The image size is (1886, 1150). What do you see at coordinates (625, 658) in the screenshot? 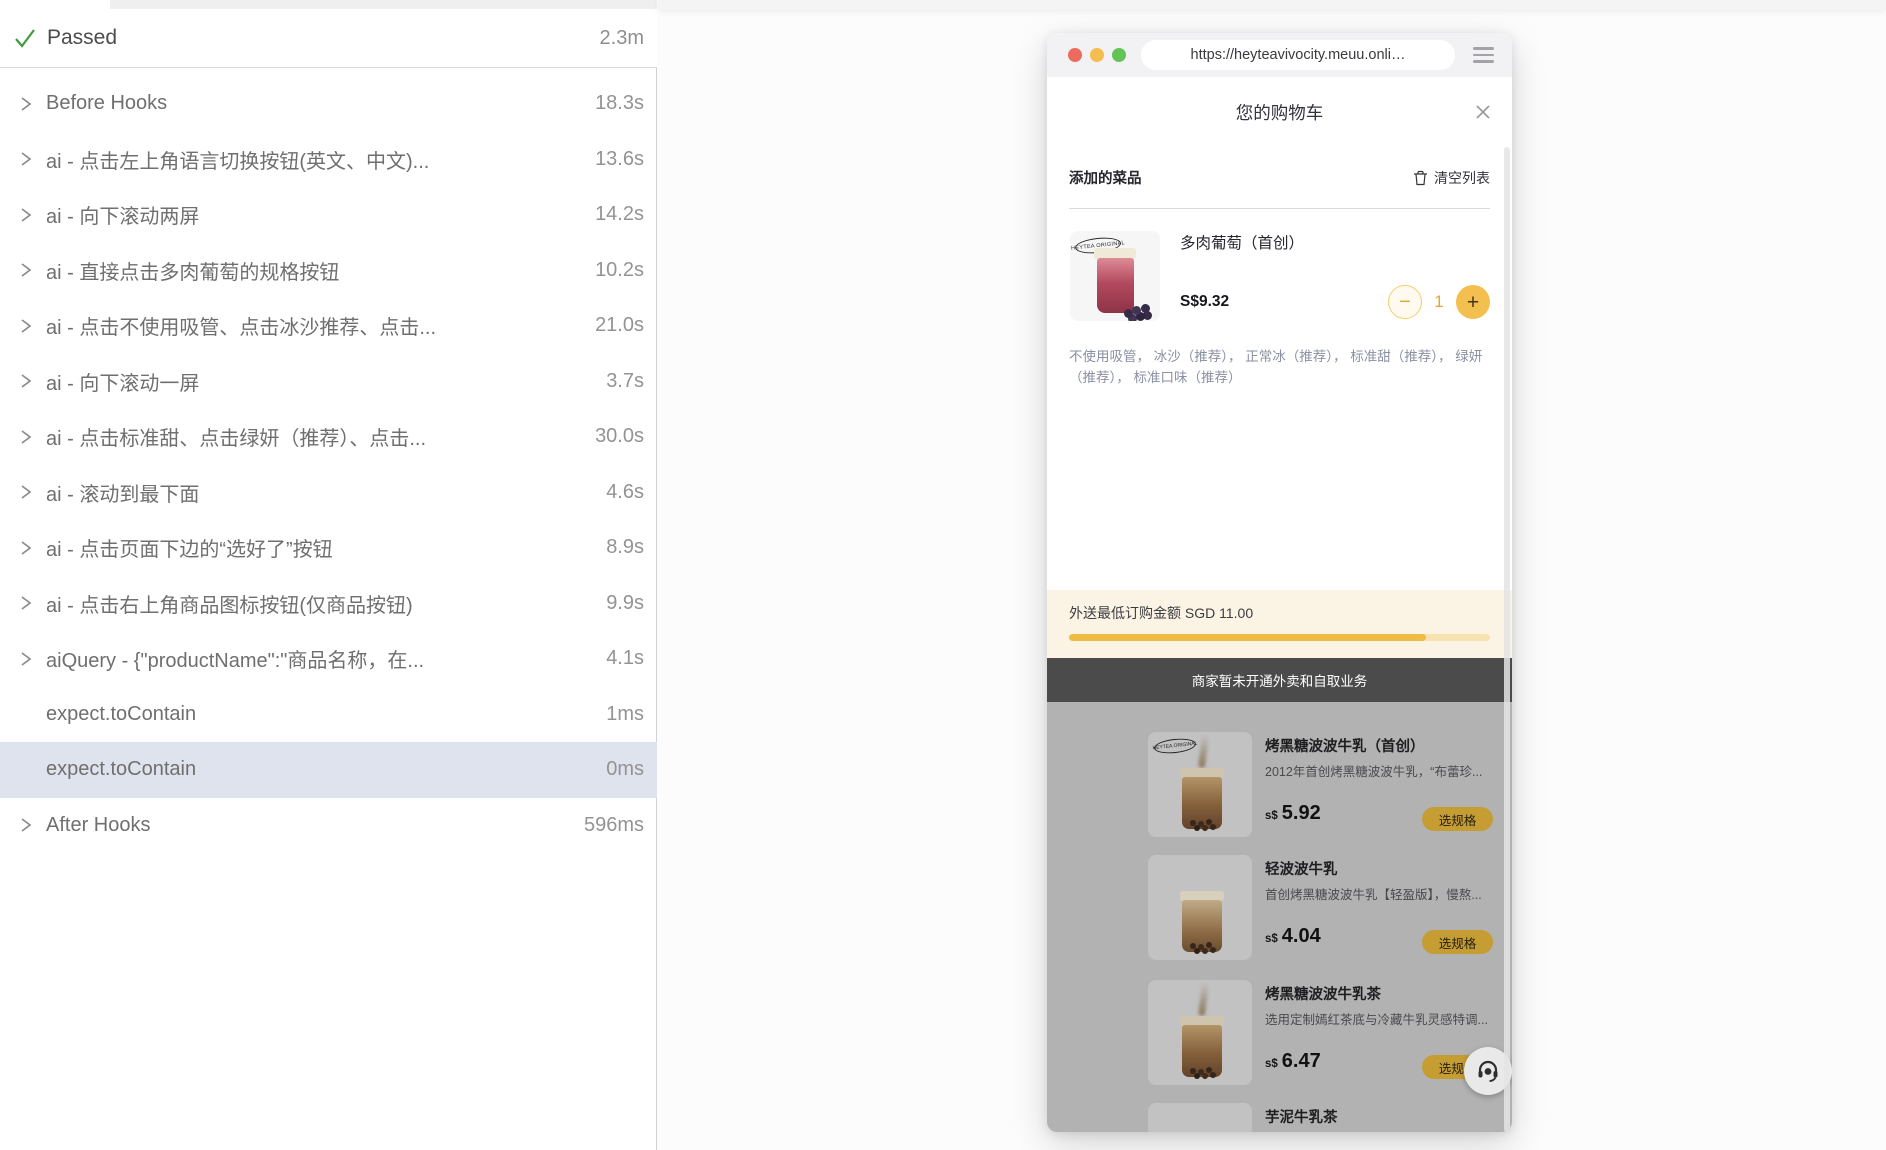
I see `step-duration: 4.1s` at bounding box center [625, 658].